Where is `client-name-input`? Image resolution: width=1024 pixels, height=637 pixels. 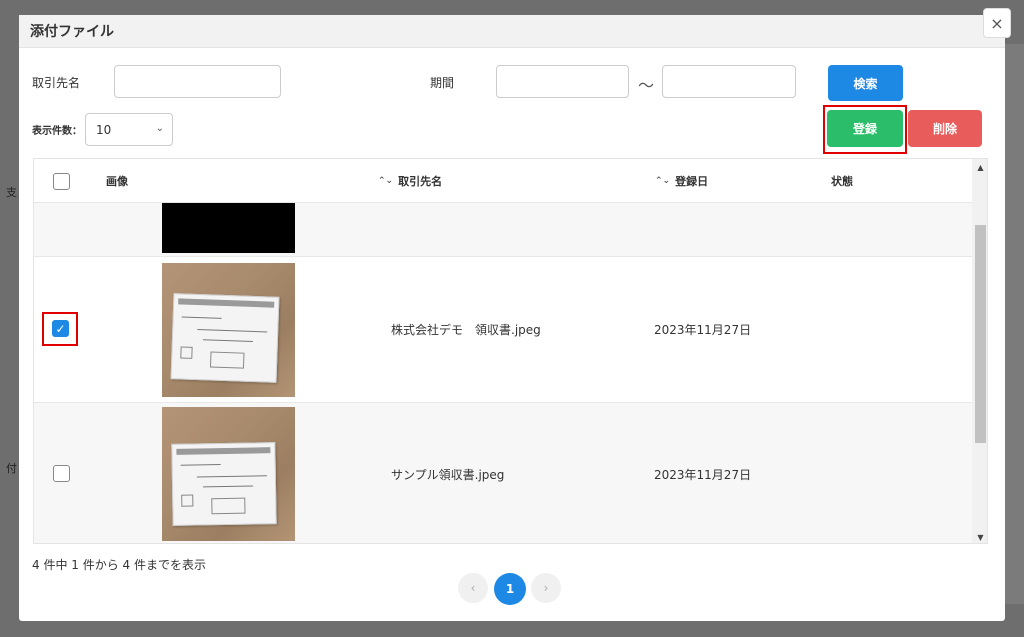 client-name-input is located at coordinates (197, 81).